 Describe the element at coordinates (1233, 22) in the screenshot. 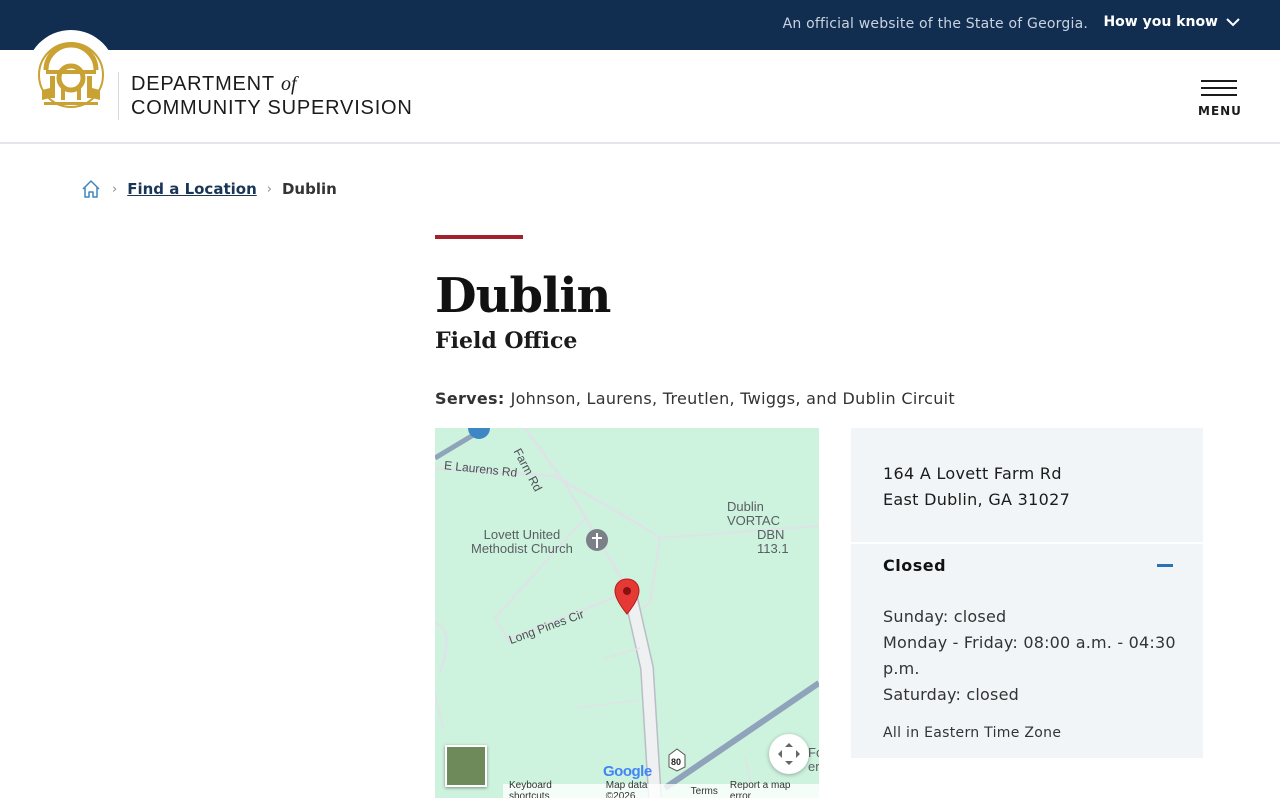

I see `chevron-down-icon` at that location.